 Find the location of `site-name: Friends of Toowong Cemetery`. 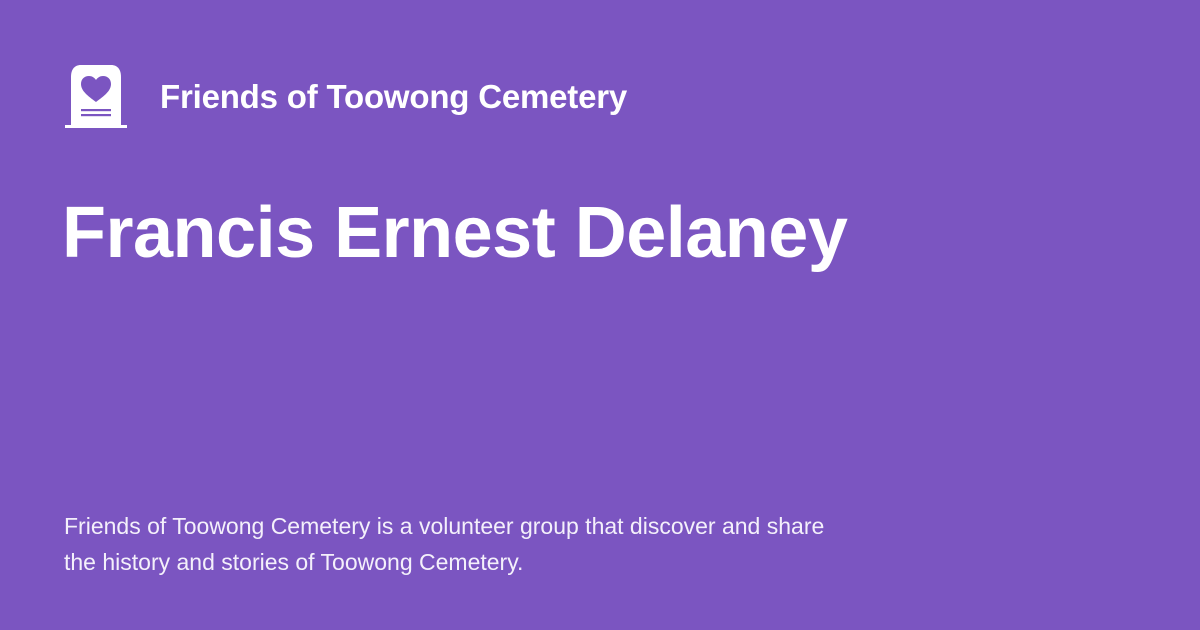

site-name: Friends of Toowong Cemetery is located at coordinates (394, 96).